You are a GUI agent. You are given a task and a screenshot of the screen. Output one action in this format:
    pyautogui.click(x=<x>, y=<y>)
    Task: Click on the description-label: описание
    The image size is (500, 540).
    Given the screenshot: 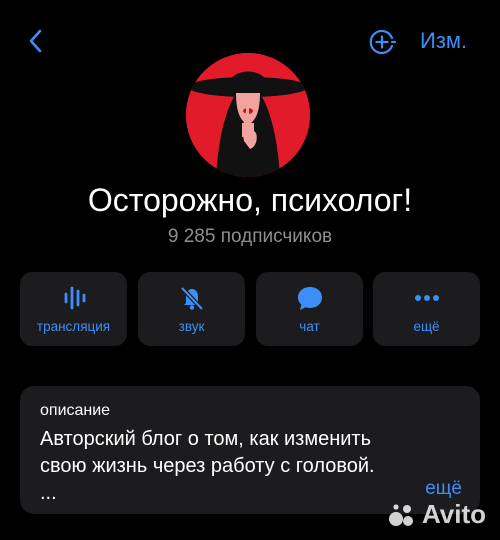 What is the action you would take?
    pyautogui.click(x=75, y=410)
    